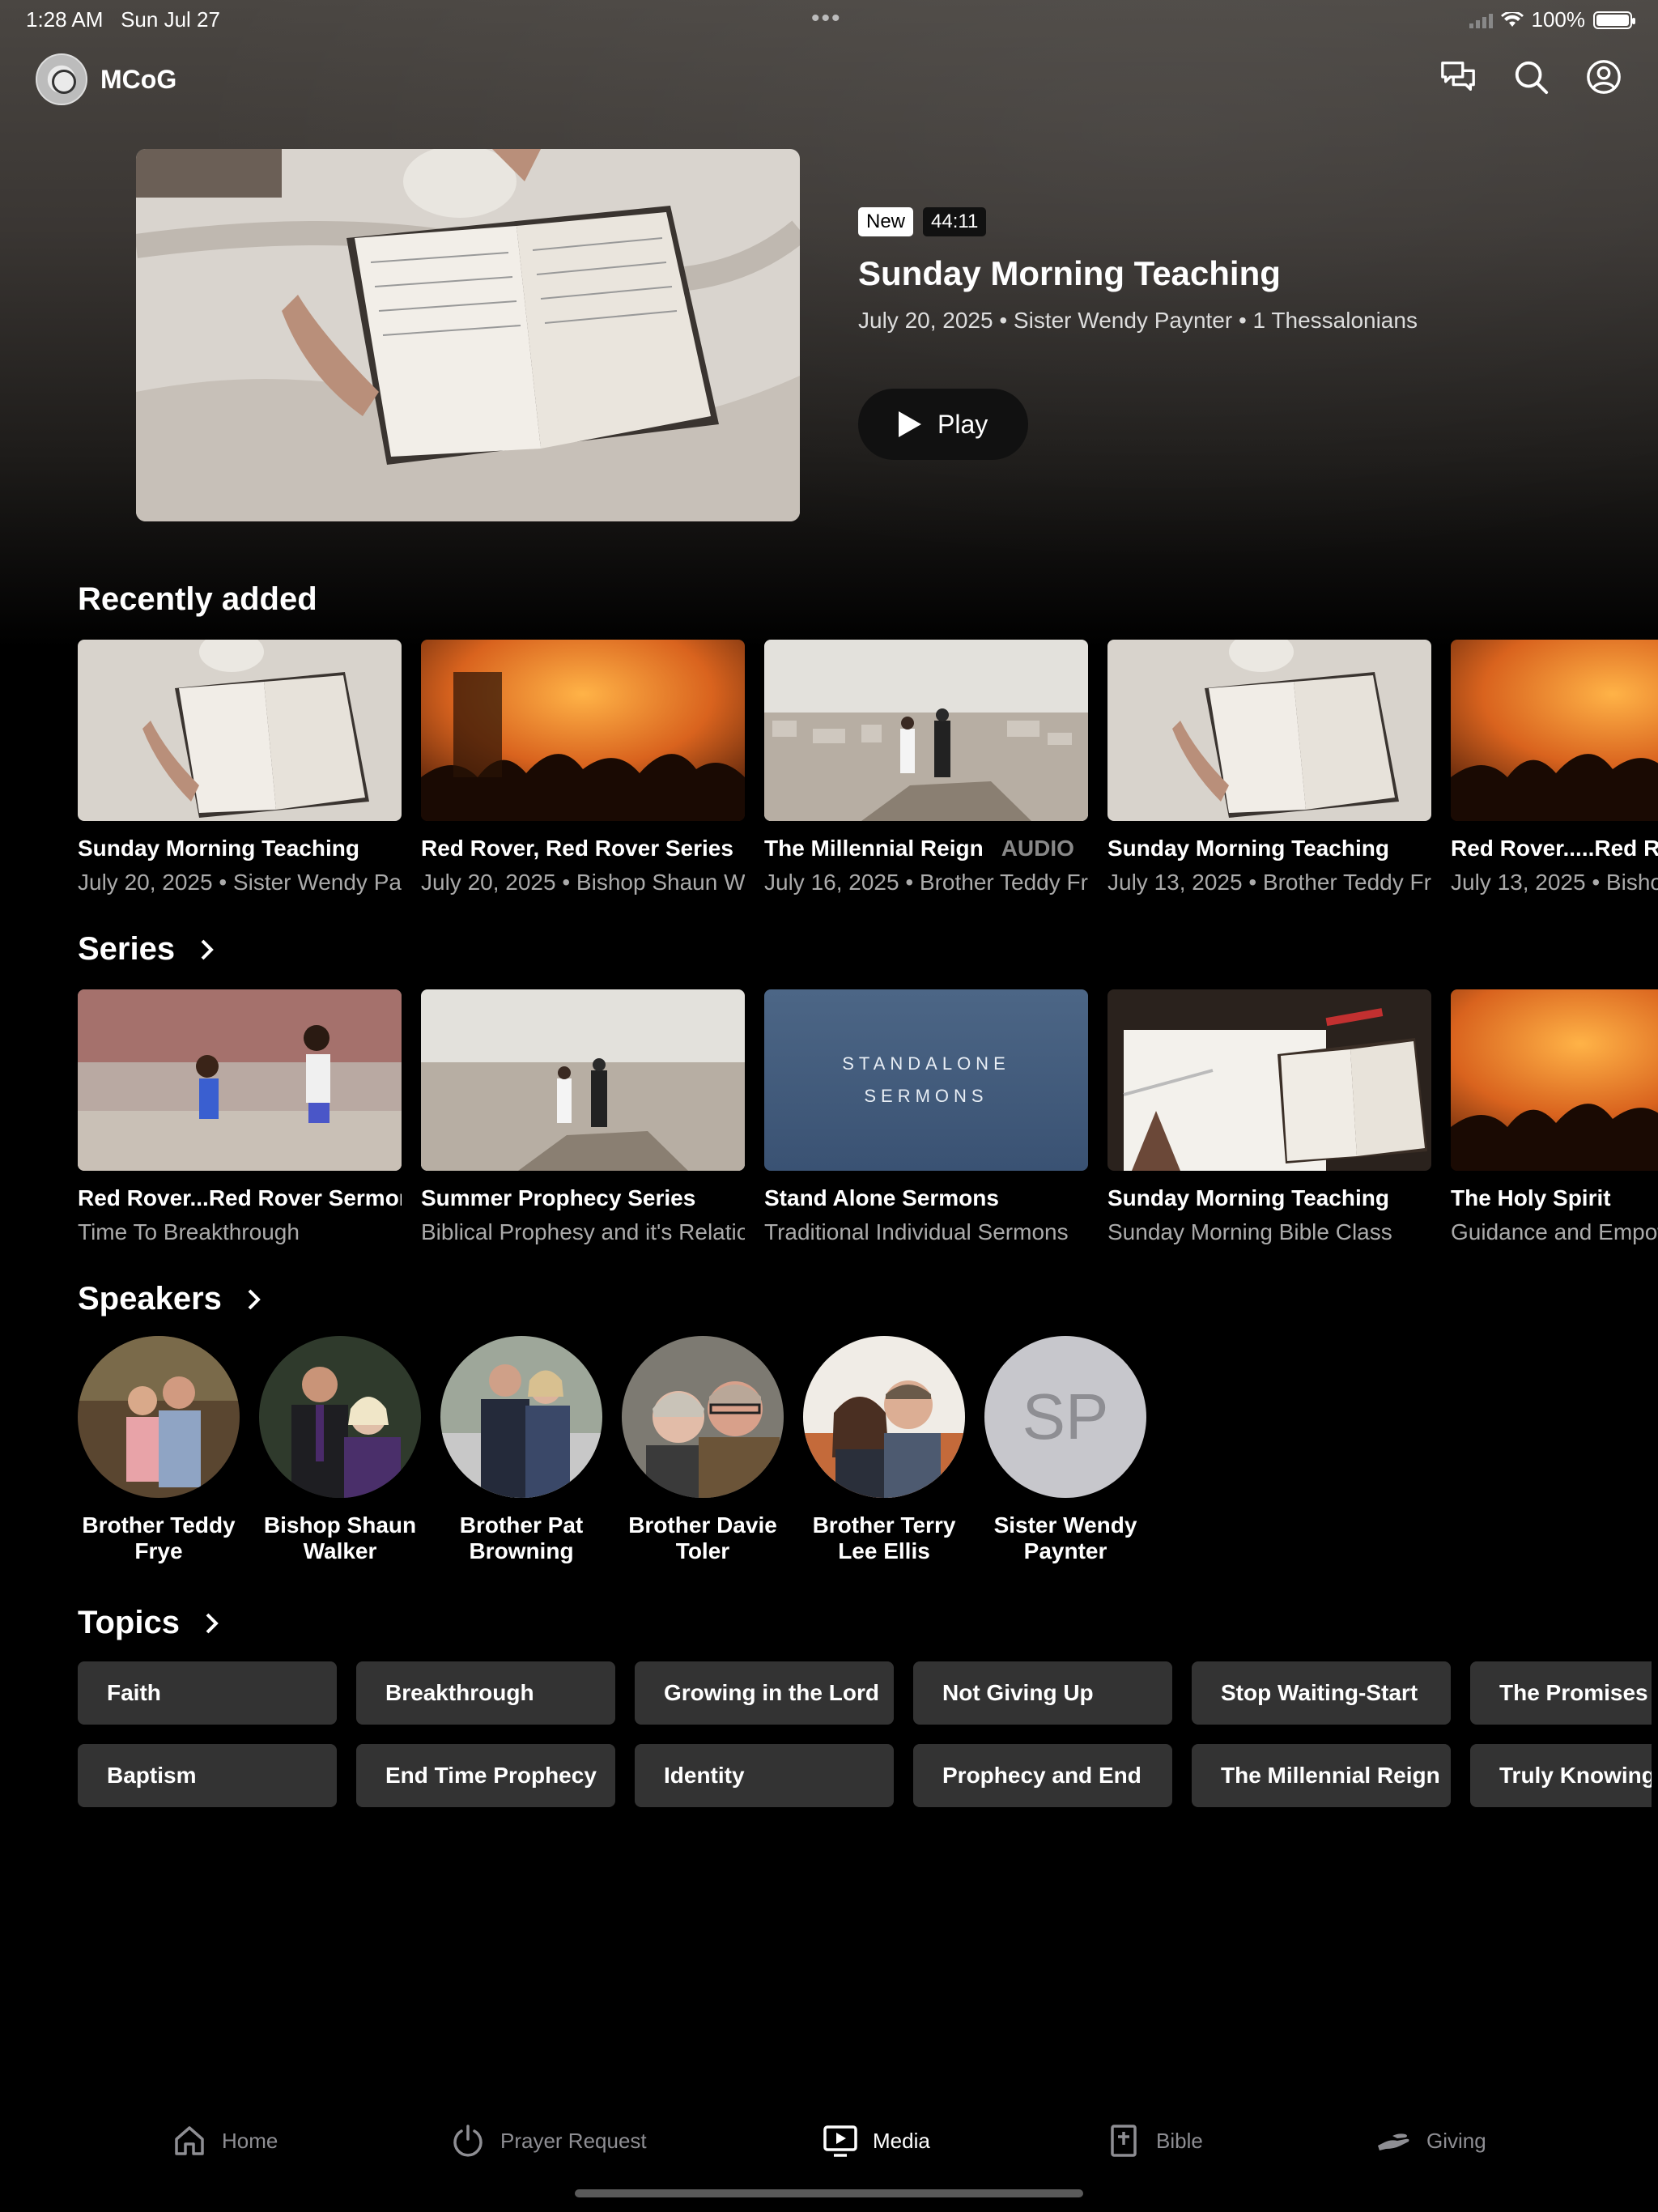 The height and width of the screenshot is (2212, 1658). What do you see at coordinates (1321, 1693) in the screenshot?
I see `topic-chip: Stop Waiting-Start` at bounding box center [1321, 1693].